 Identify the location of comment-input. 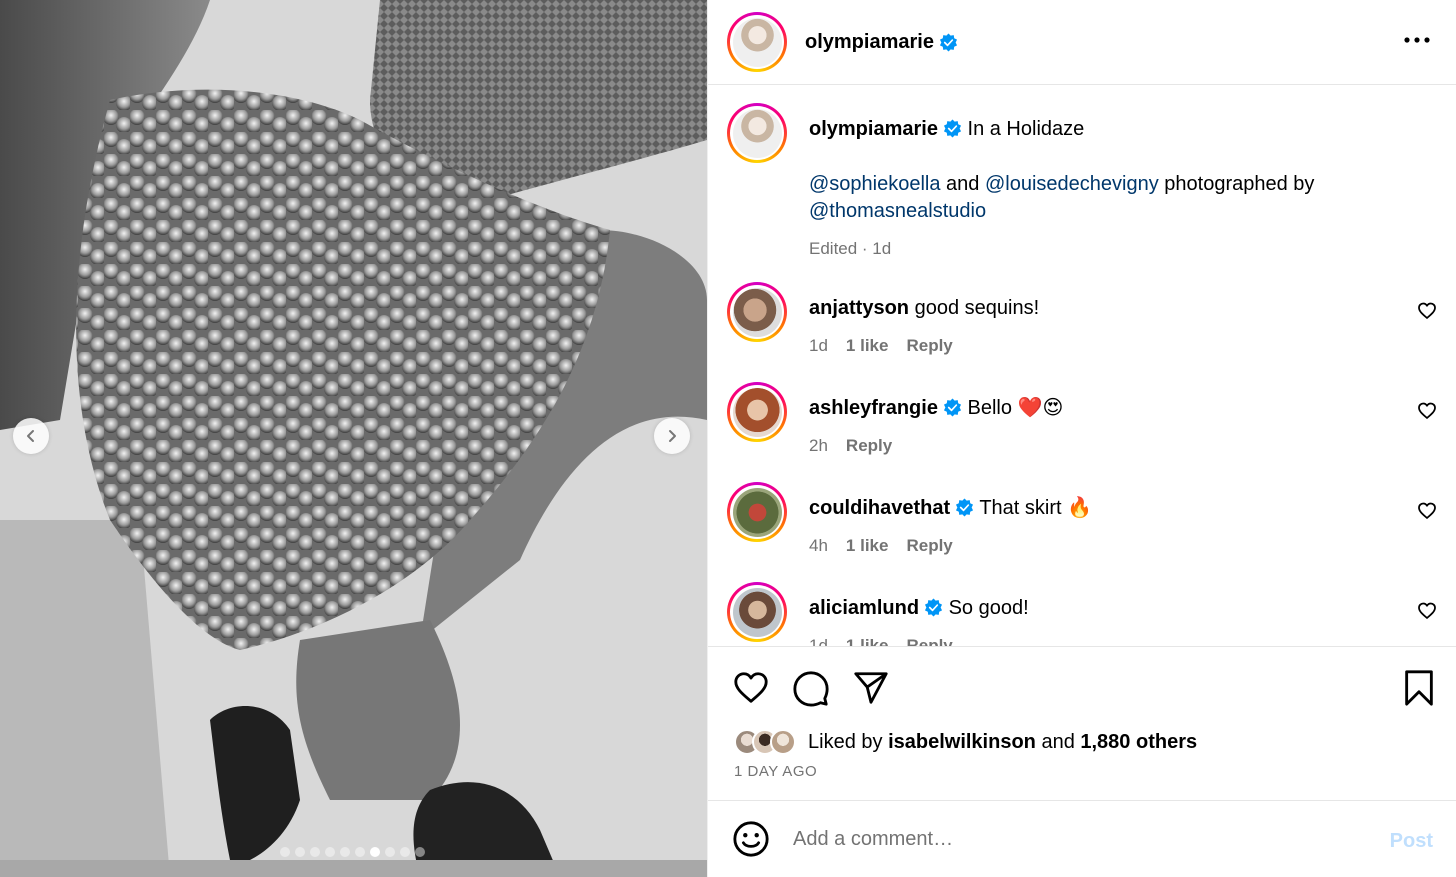
(1083, 839).